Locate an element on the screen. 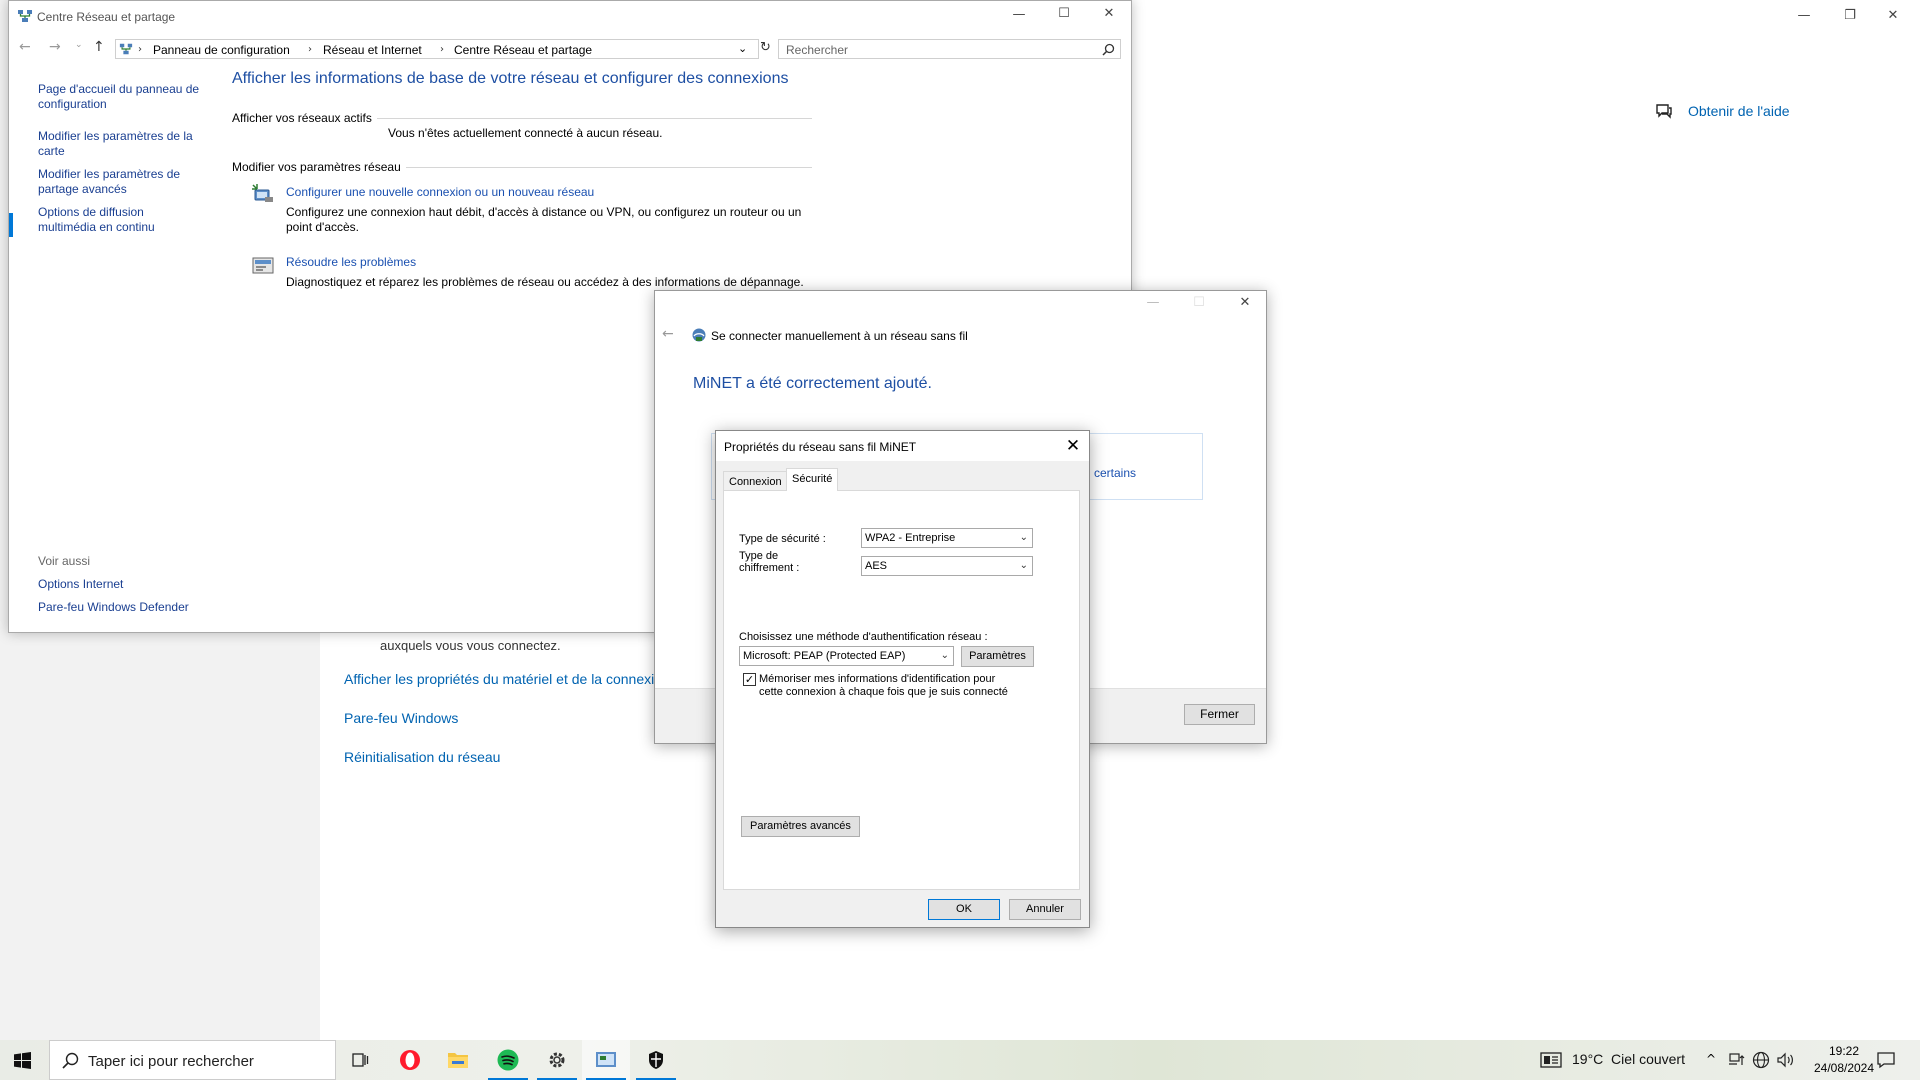 The width and height of the screenshot is (1920, 1080). chevron-up-icon: ^ is located at coordinates (1711, 1059).